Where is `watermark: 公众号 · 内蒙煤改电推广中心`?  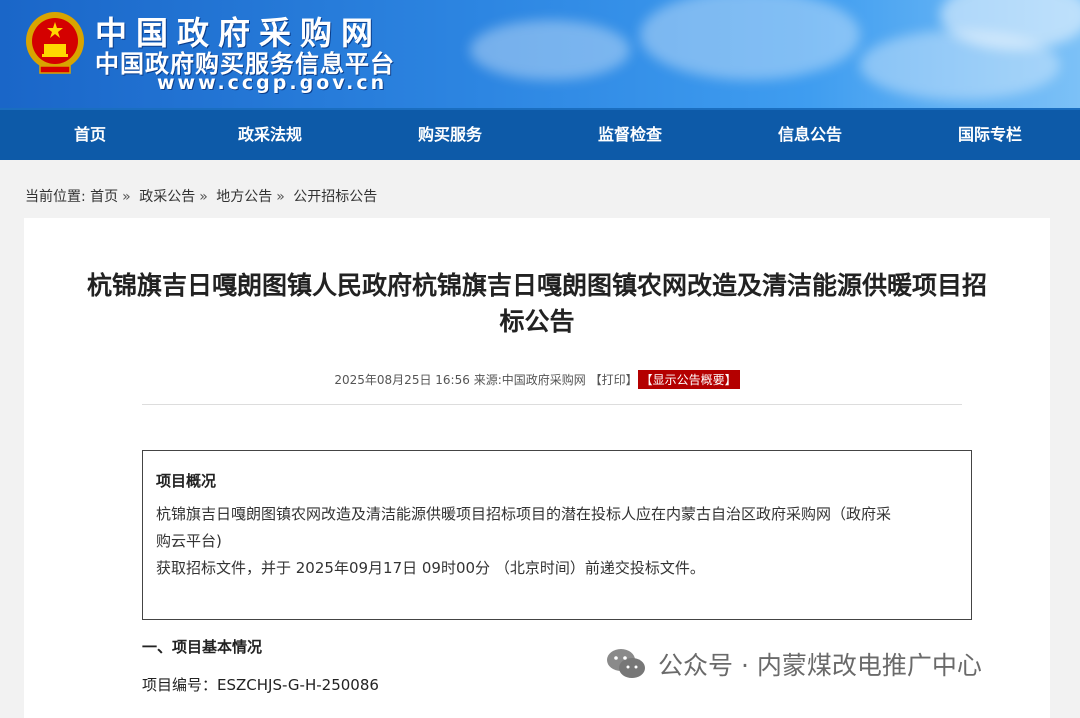 watermark: 公众号 · 内蒙煤改电推广中心 is located at coordinates (794, 664).